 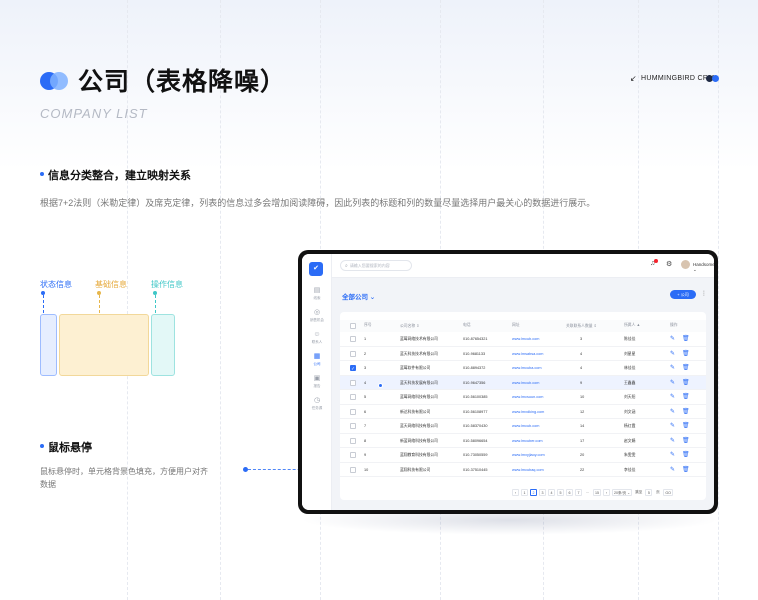 What do you see at coordinates (369, 265) in the screenshot?
I see `search-placeholder: 请输入您要搜索的内容` at bounding box center [369, 265].